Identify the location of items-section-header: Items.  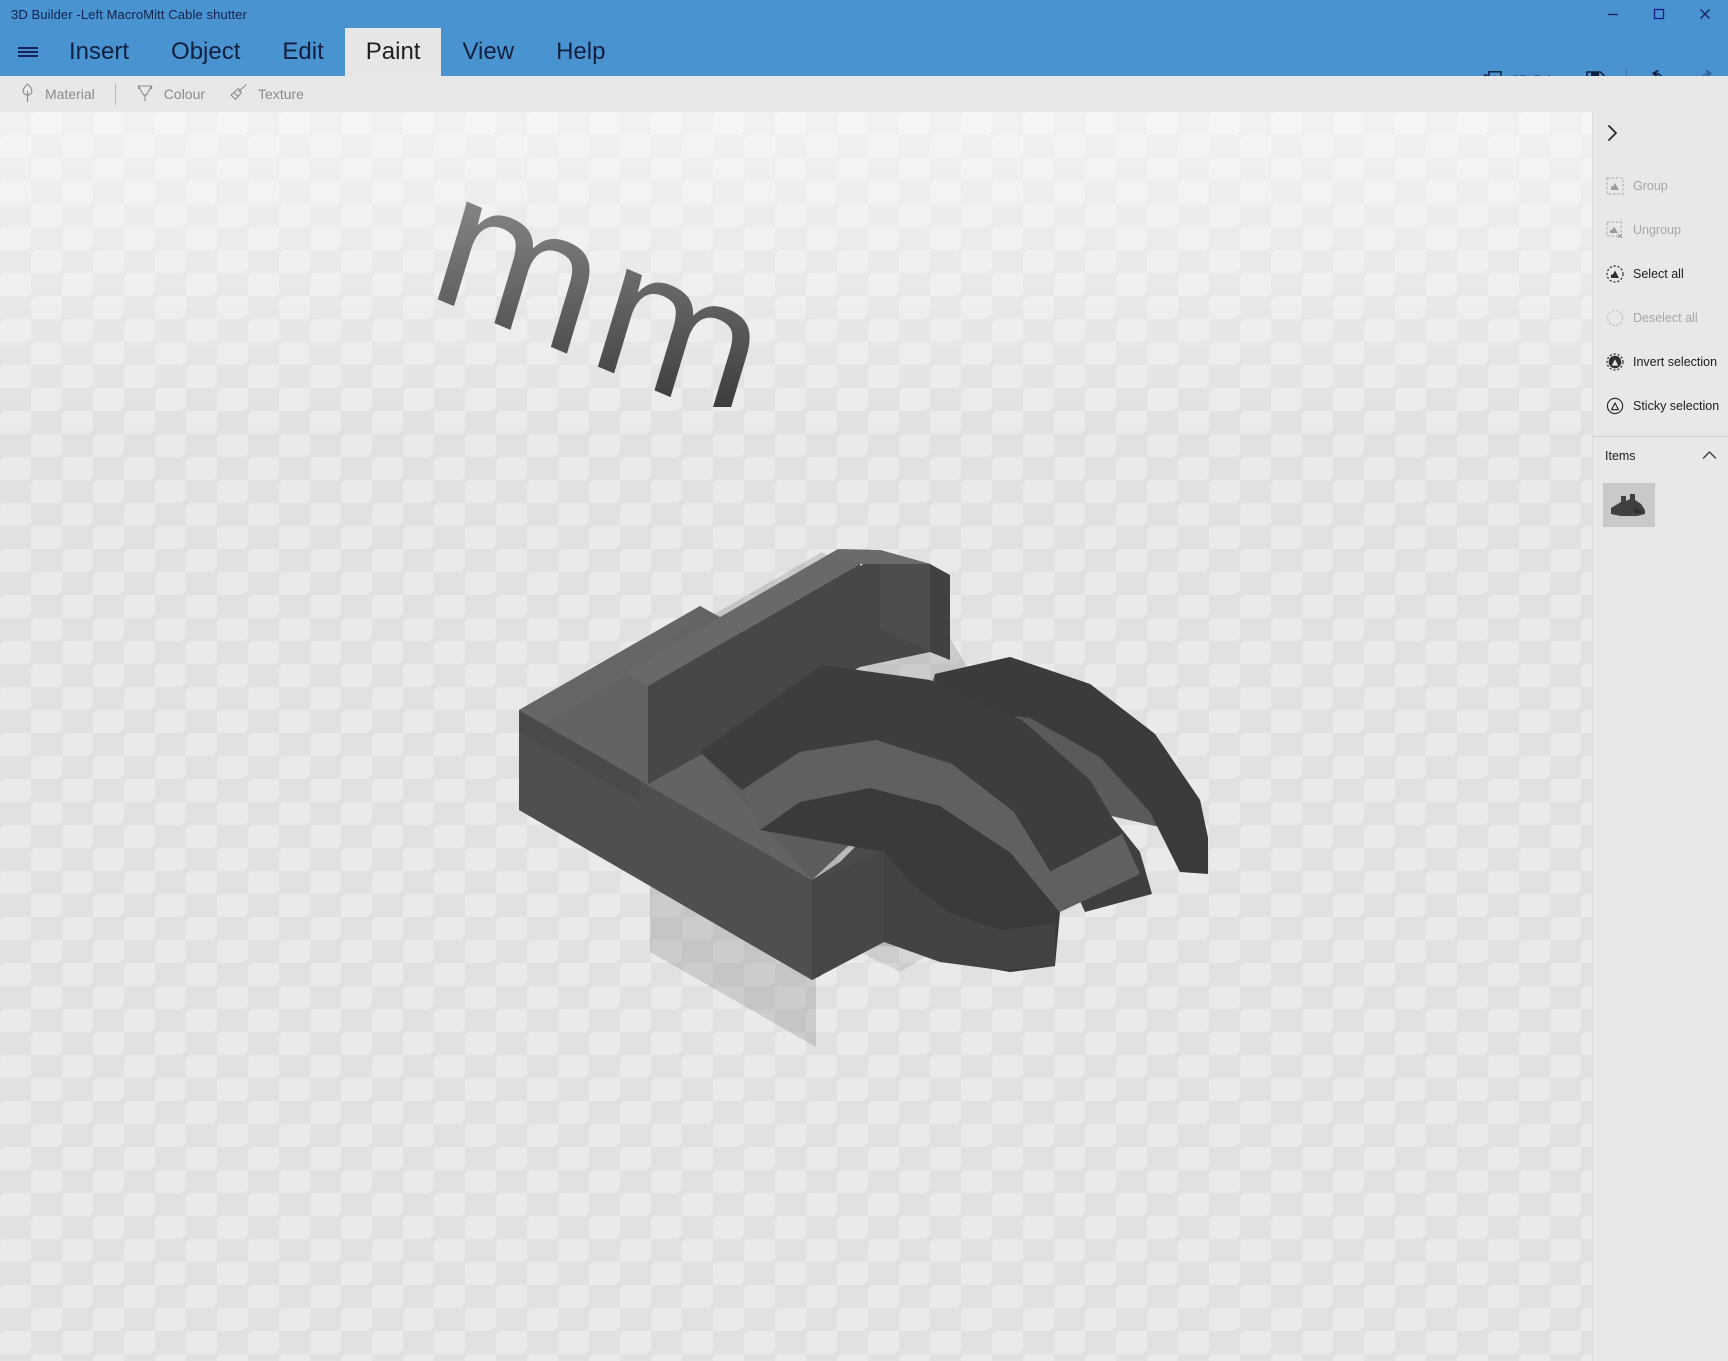
(1660, 456).